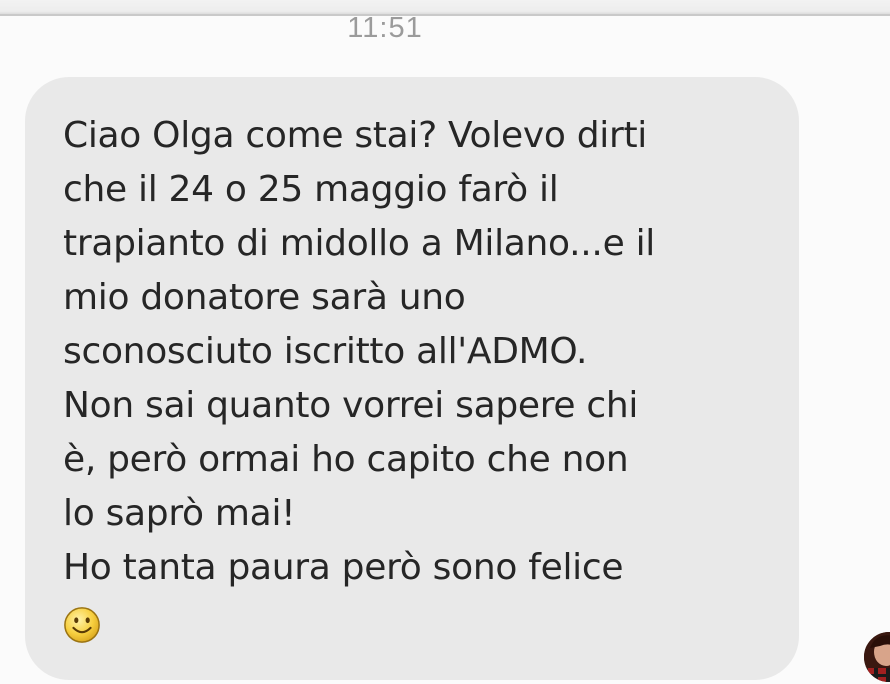 The height and width of the screenshot is (684, 890). What do you see at coordinates (385, 28) in the screenshot?
I see `message-timestamp: 11:51` at bounding box center [385, 28].